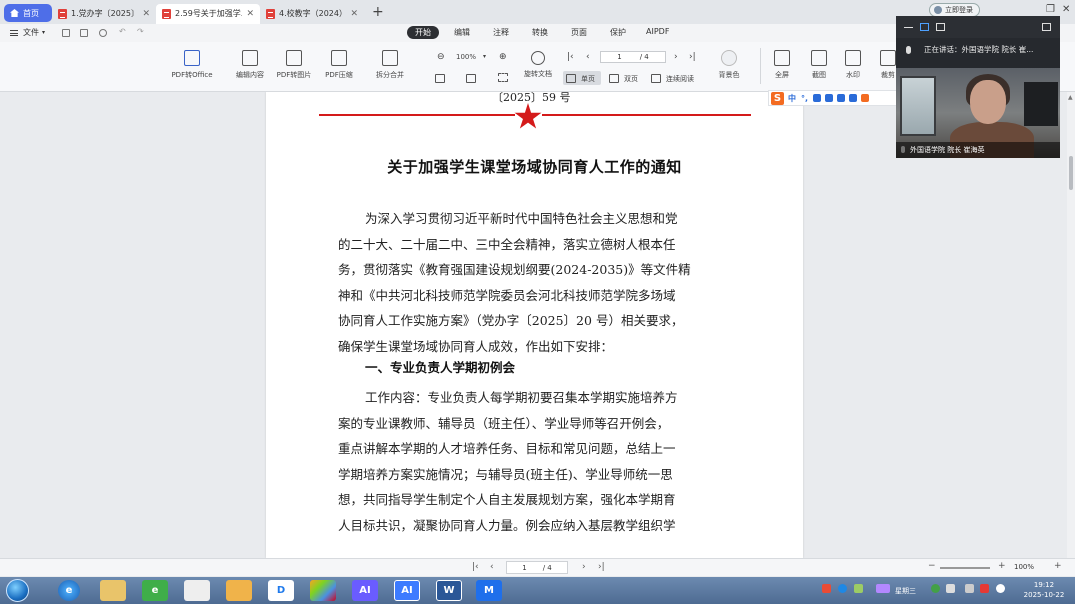 This screenshot has height=604, width=1075. What do you see at coordinates (782, 65) in the screenshot?
I see `fullscreen-button: 全屏` at bounding box center [782, 65].